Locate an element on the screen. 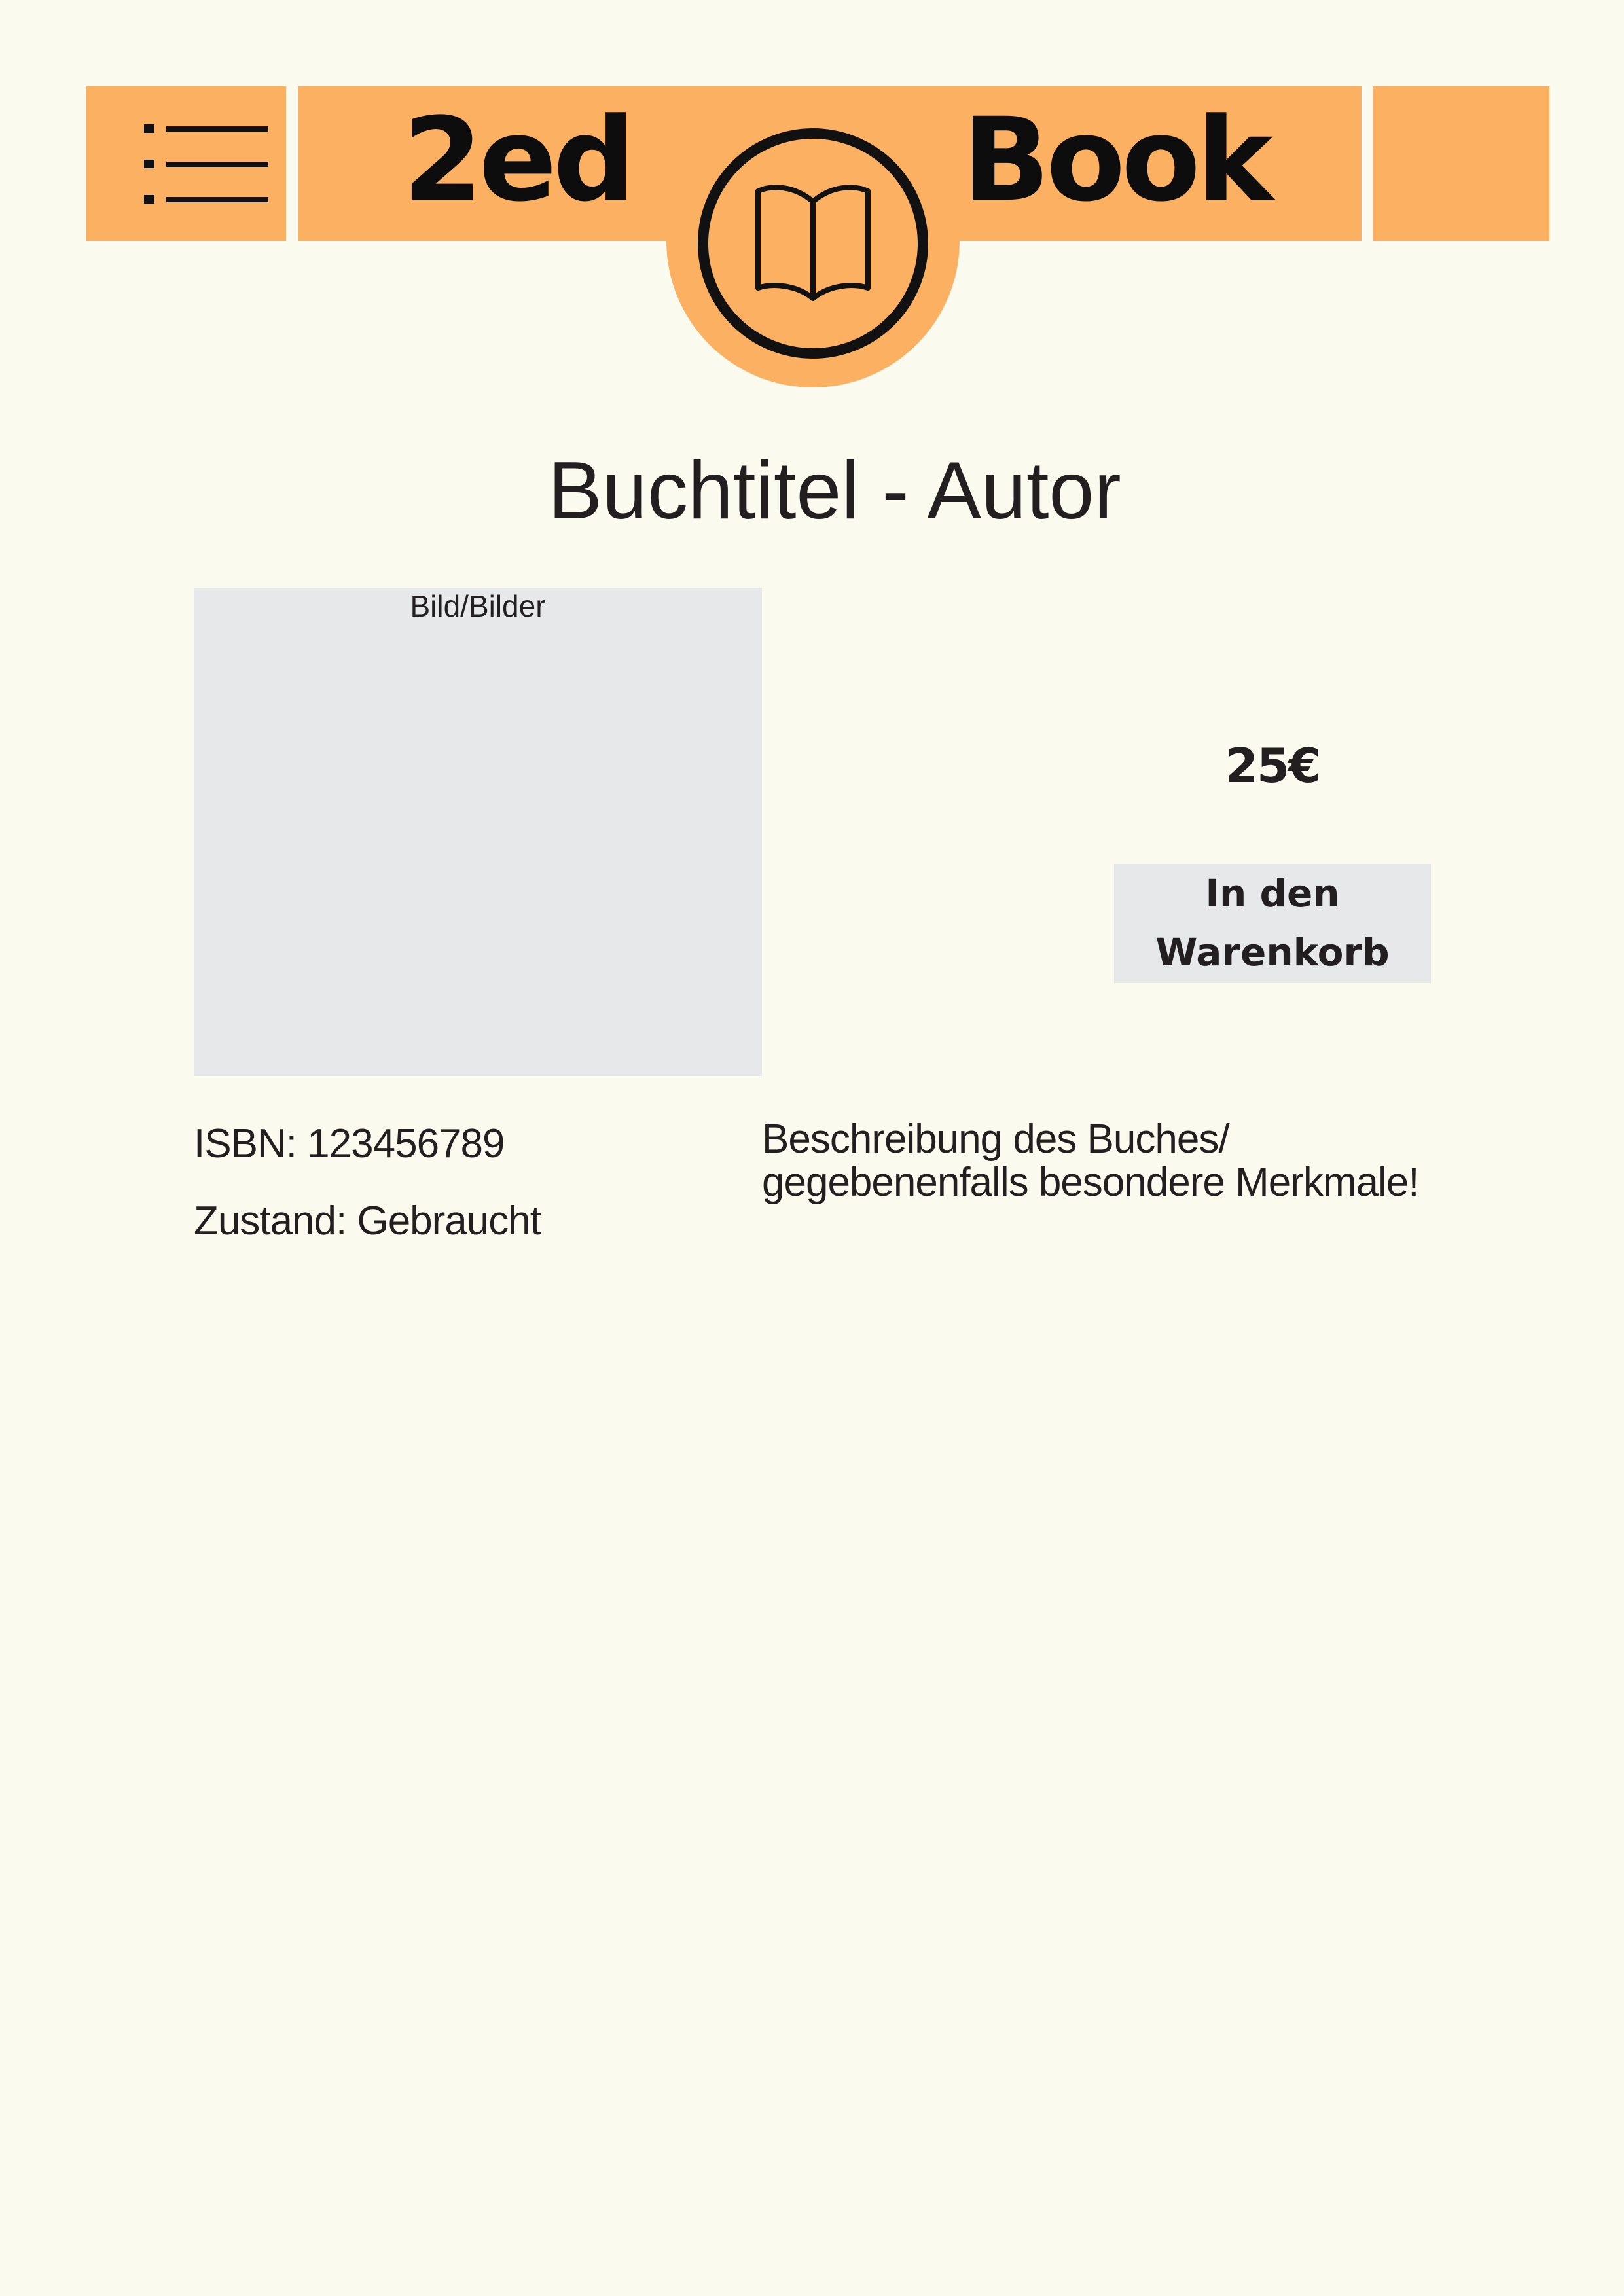  brand-name-left: 2ed is located at coordinates (519, 160).